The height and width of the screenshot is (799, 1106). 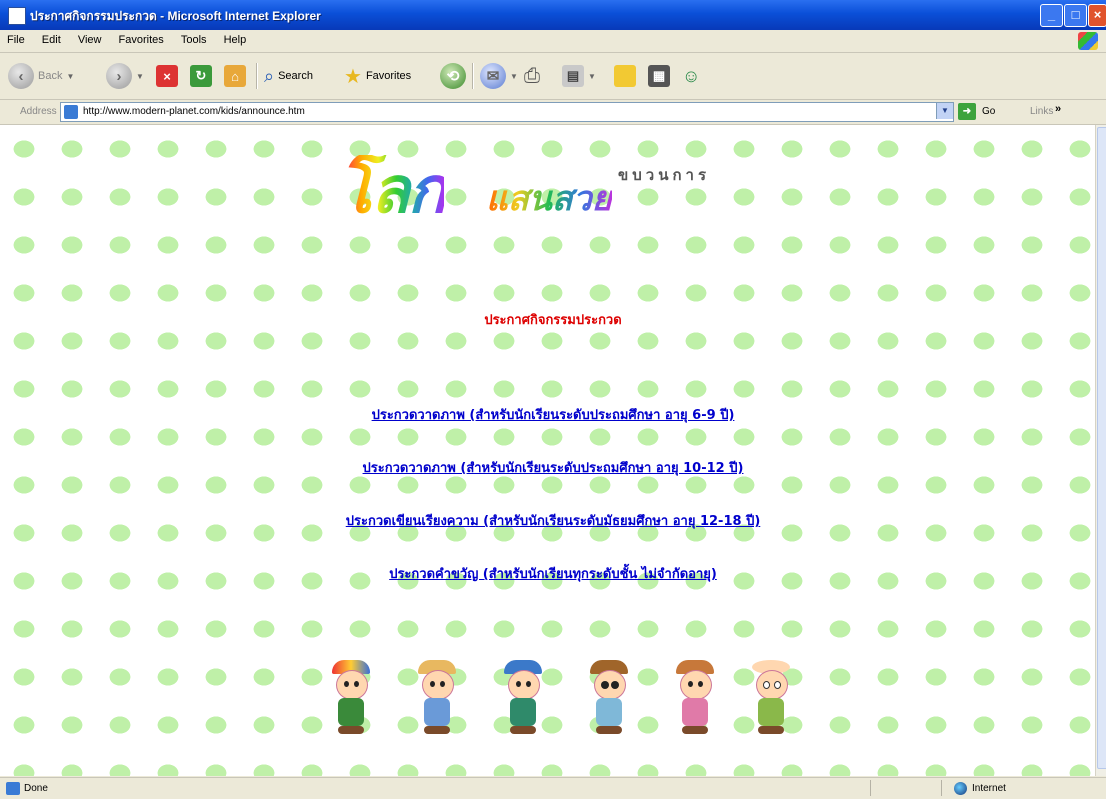 I want to click on ie-page-icon, so click(x=17, y=16).